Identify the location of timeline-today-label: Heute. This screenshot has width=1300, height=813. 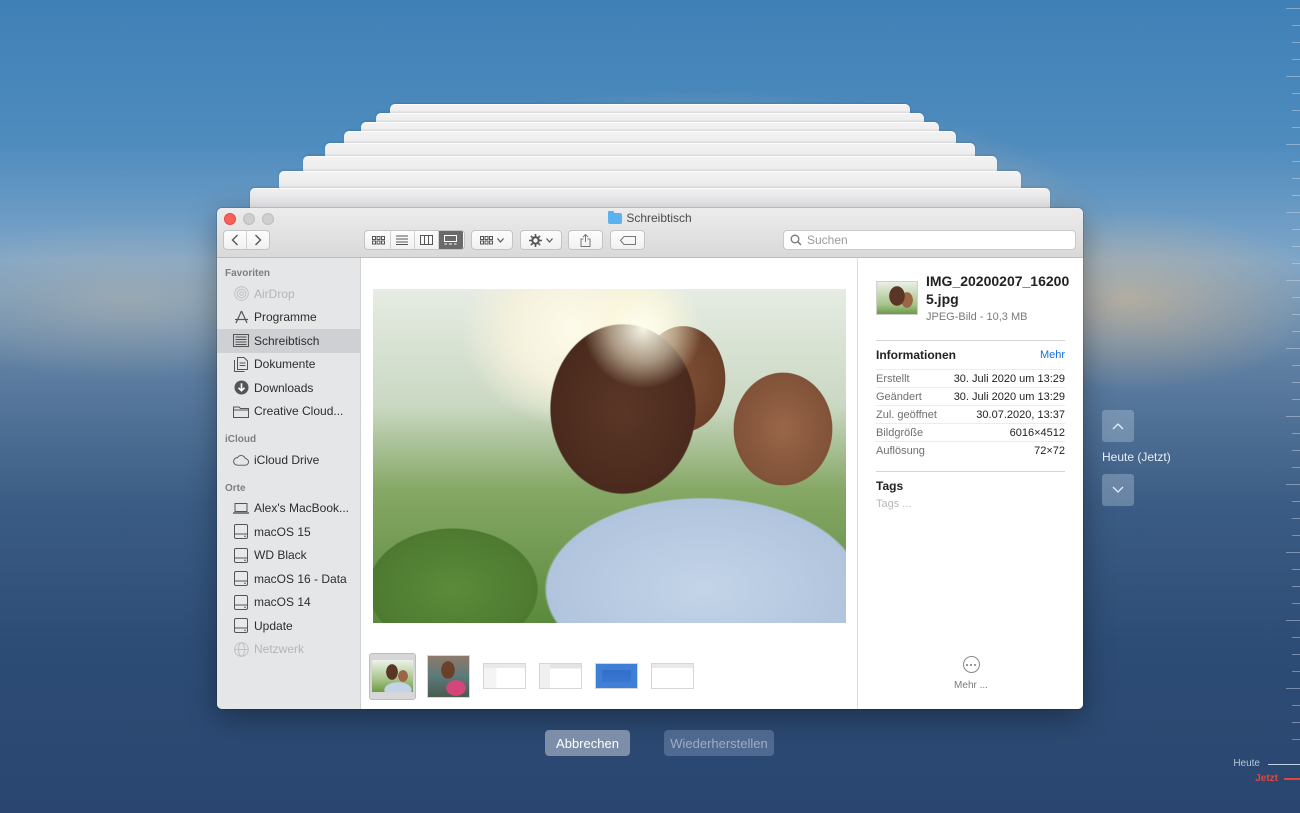
(1246, 763).